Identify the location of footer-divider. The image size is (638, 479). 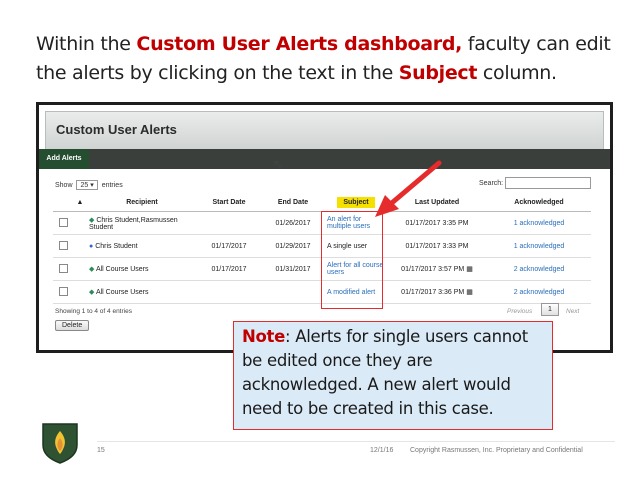
(356, 441).